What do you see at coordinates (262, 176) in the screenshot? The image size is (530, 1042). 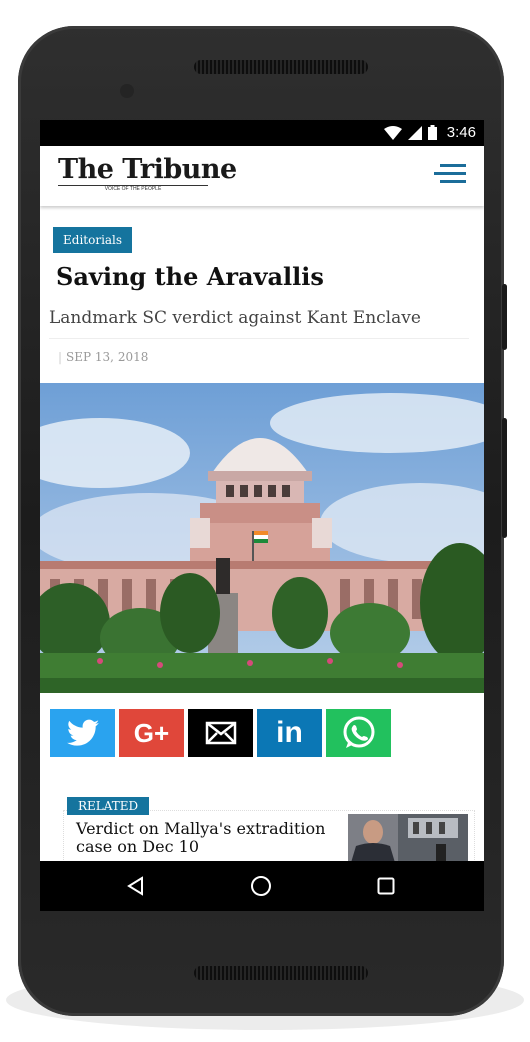 I see `site-header: The Tribune VOICE OF THE PEOPLE` at bounding box center [262, 176].